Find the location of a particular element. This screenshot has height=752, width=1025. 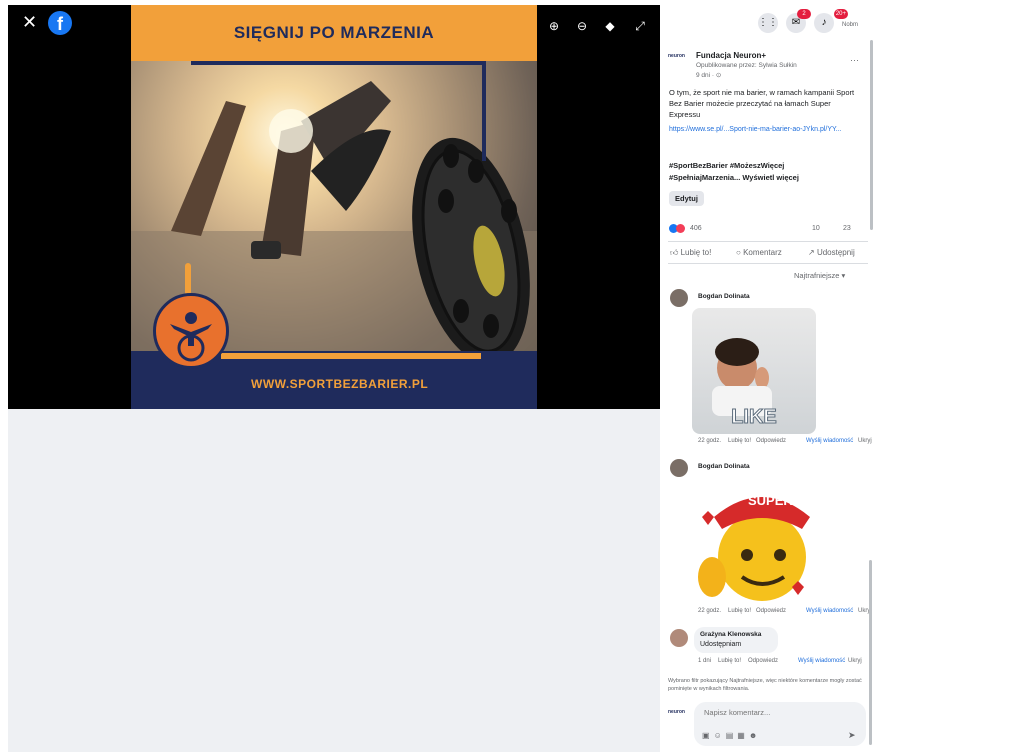

poster-banner: SIĘGNIJ PO MARZENIA is located at coordinates (334, 33).